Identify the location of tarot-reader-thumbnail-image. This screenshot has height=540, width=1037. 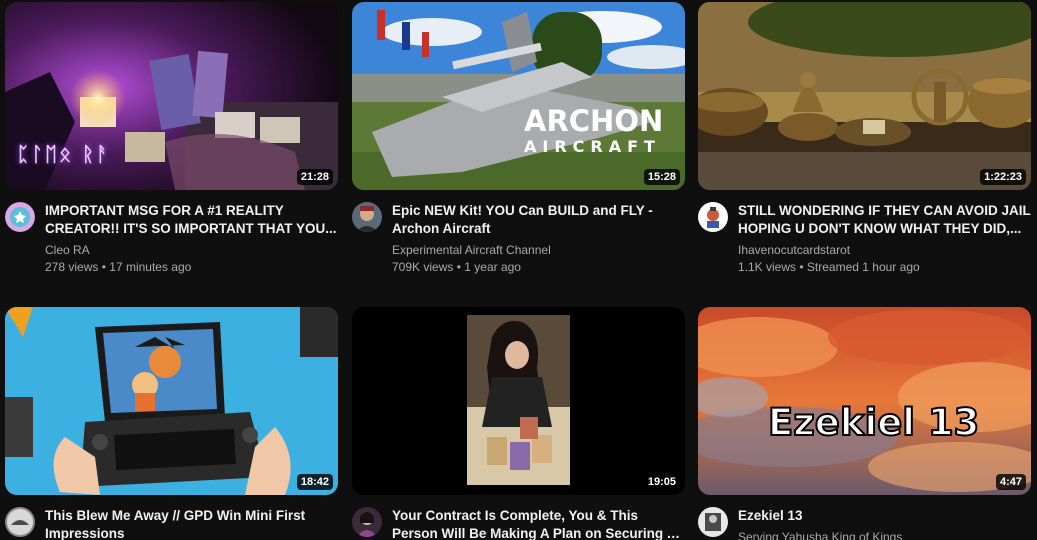
(518, 401).